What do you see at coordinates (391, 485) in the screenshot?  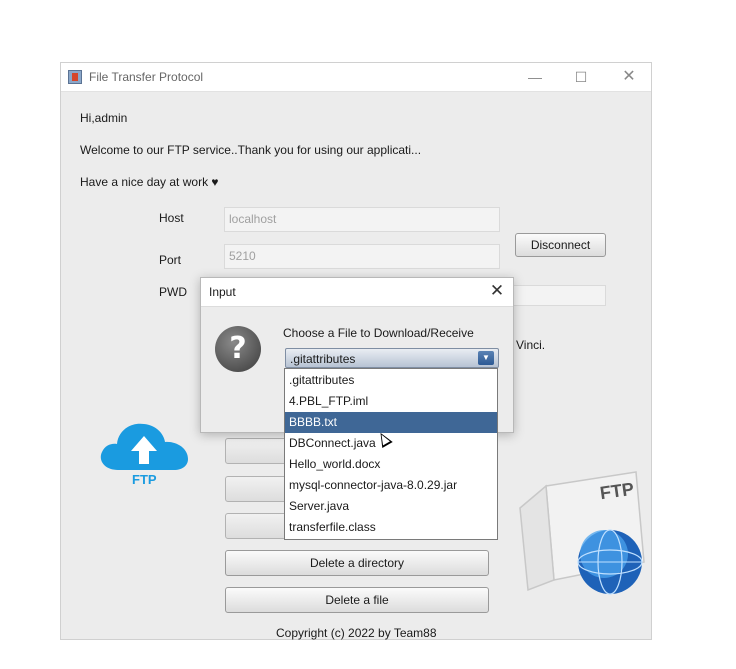 I see `dropdown-option: mysql-connector-java-8.0.29.jar` at bounding box center [391, 485].